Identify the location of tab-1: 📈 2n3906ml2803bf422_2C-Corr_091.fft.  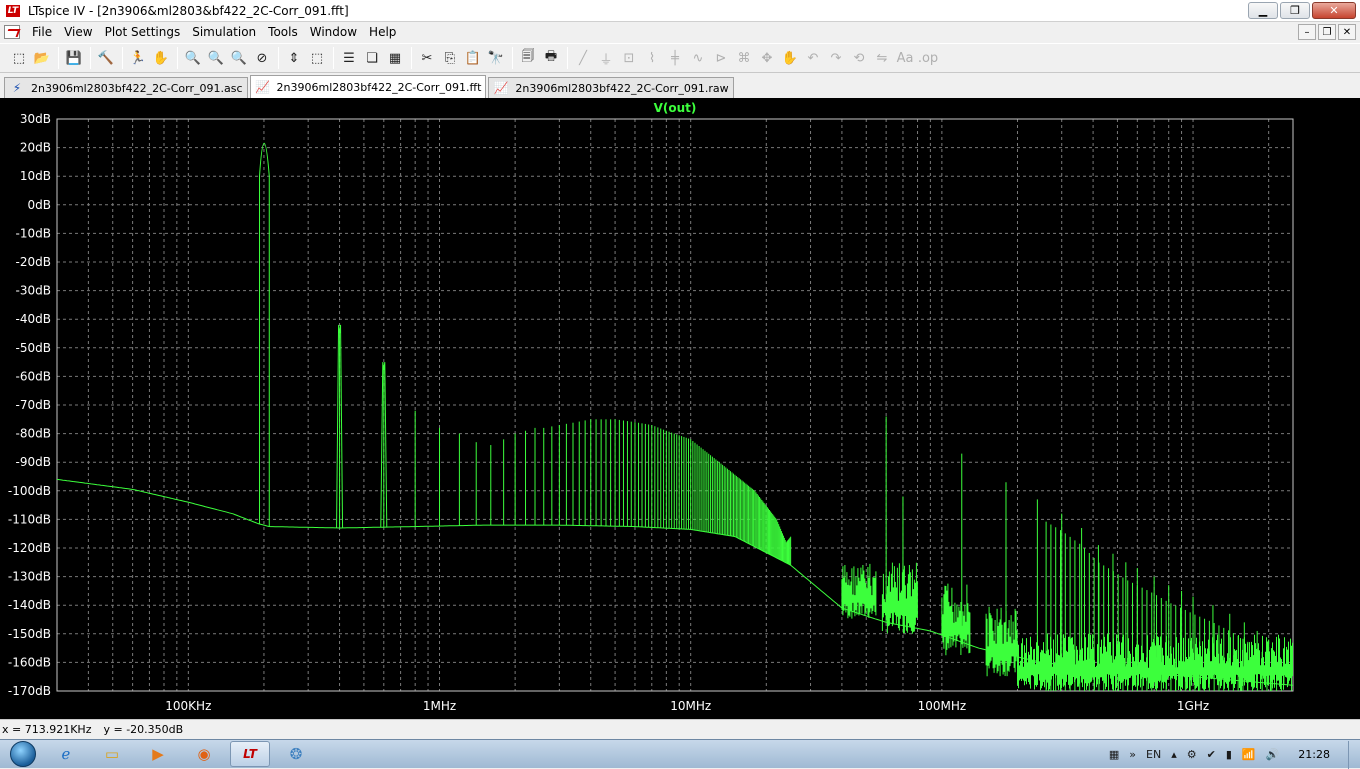
(368, 86).